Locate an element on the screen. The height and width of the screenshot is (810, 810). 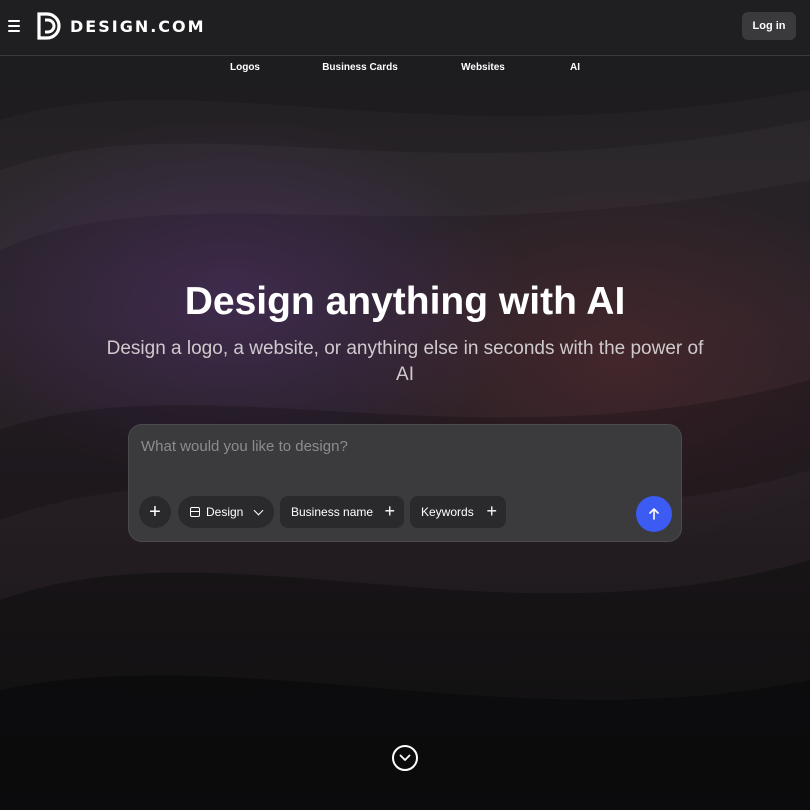
keywords-button: Keywords + is located at coordinates (458, 512).